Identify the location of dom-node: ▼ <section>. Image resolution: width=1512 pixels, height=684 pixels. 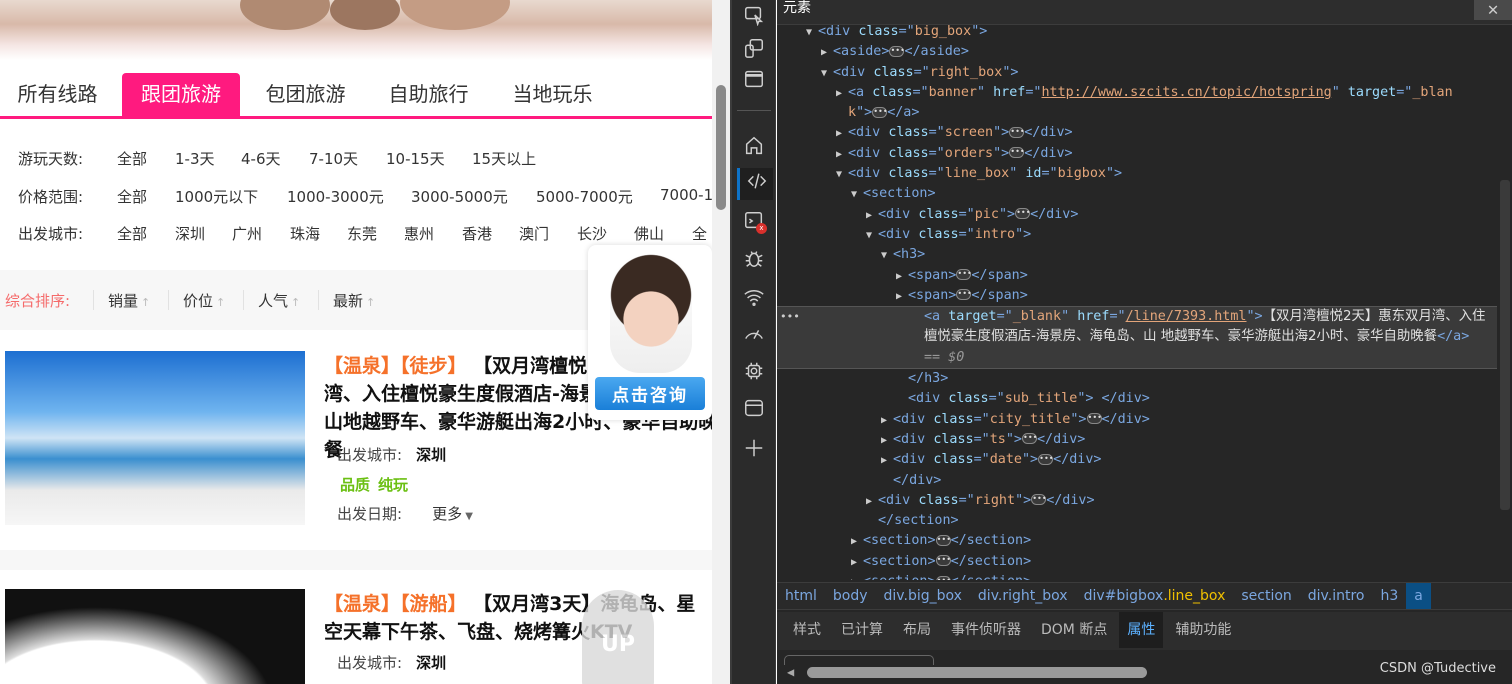
(1137, 194).